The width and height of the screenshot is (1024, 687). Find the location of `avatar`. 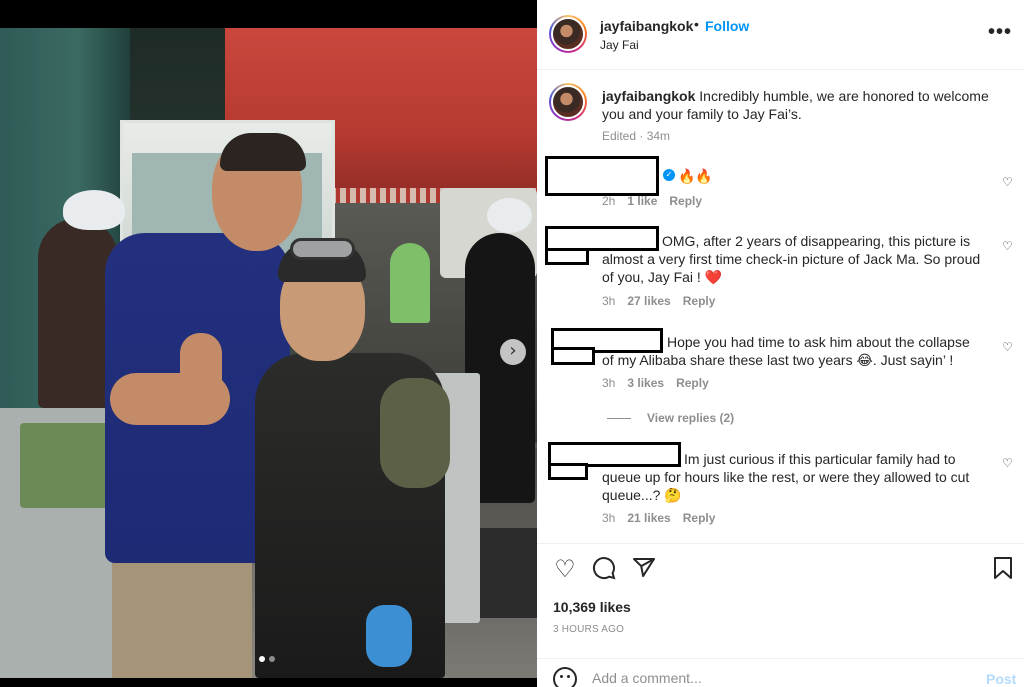

avatar is located at coordinates (568, 34).